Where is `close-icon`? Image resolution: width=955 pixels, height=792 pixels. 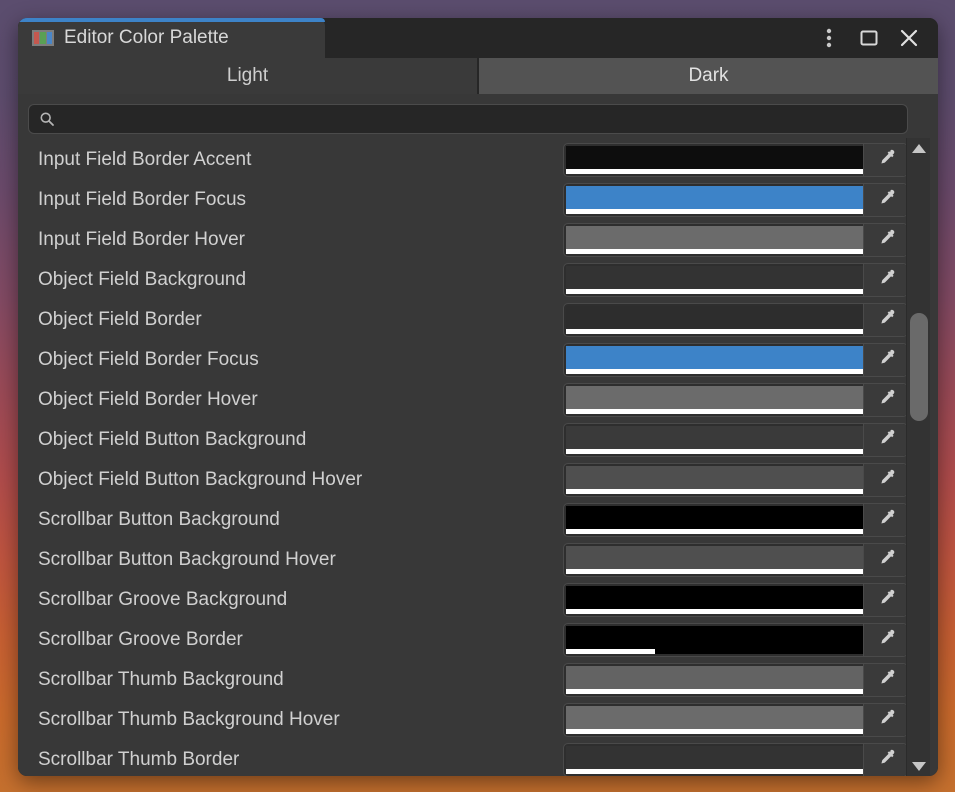 close-icon is located at coordinates (909, 38).